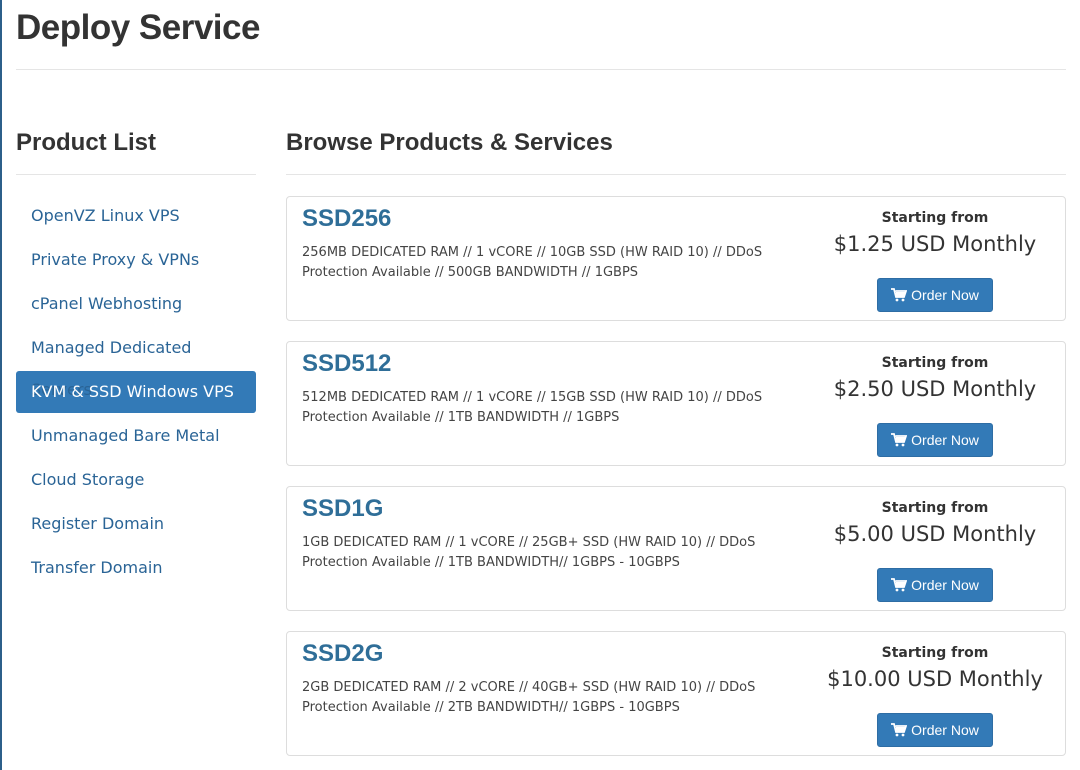 Image resolution: width=1080 pixels, height=770 pixels. What do you see at coordinates (136, 480) in the screenshot?
I see `sidebar-item-cloud-storage: Cloud Storage` at bounding box center [136, 480].